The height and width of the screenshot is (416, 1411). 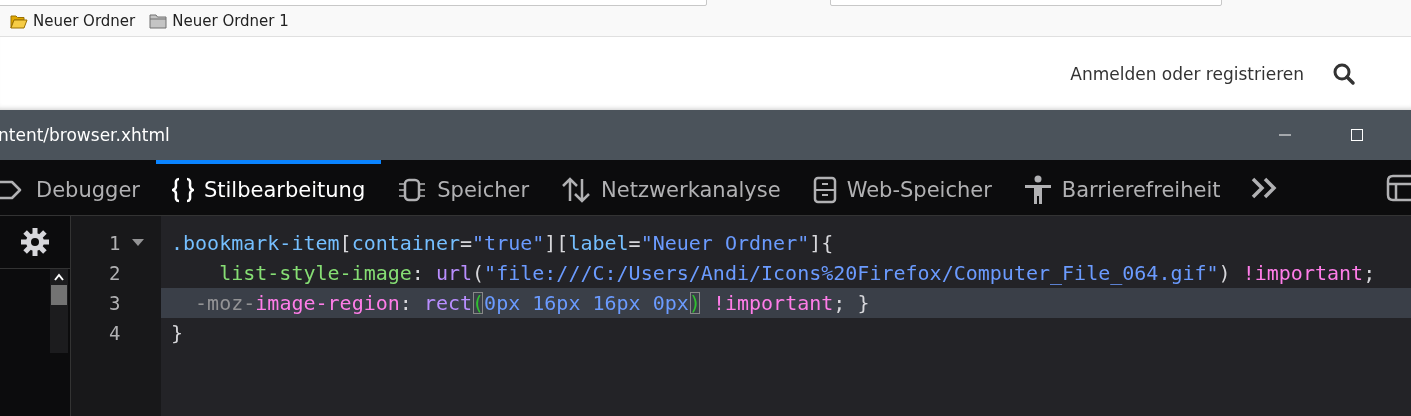 I want to click on bookmark-folder: Neuer Ordner, so click(x=73, y=18).